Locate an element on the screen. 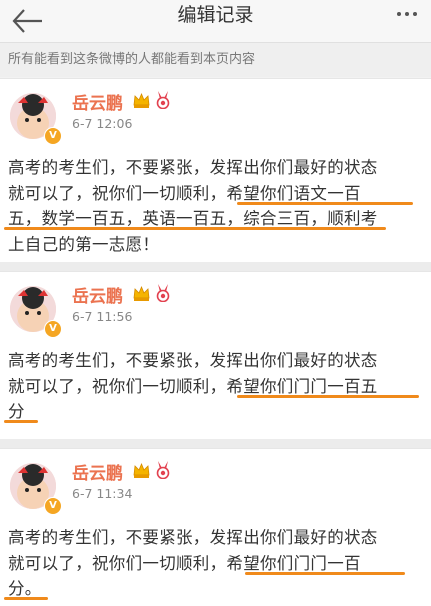 The image size is (431, 606). visibility-notice: 所有能看到这条微博的人都能看到本页内容 is located at coordinates (215, 60).